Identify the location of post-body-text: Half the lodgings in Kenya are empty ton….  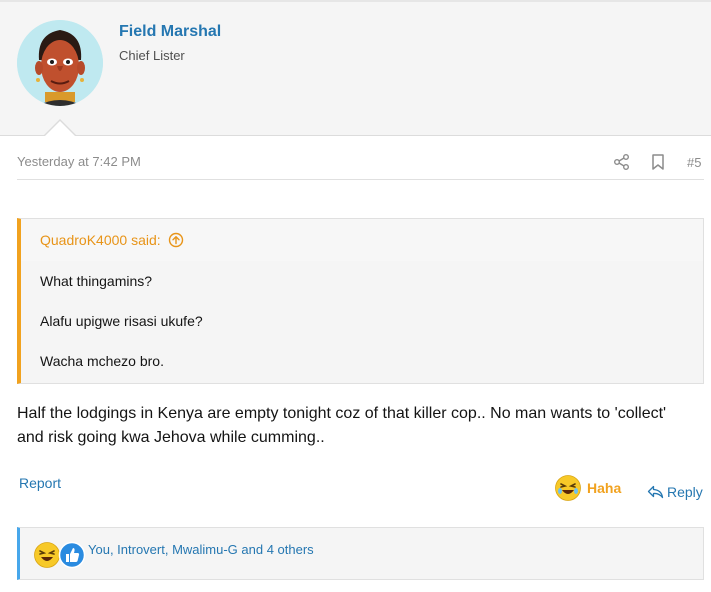
(342, 425).